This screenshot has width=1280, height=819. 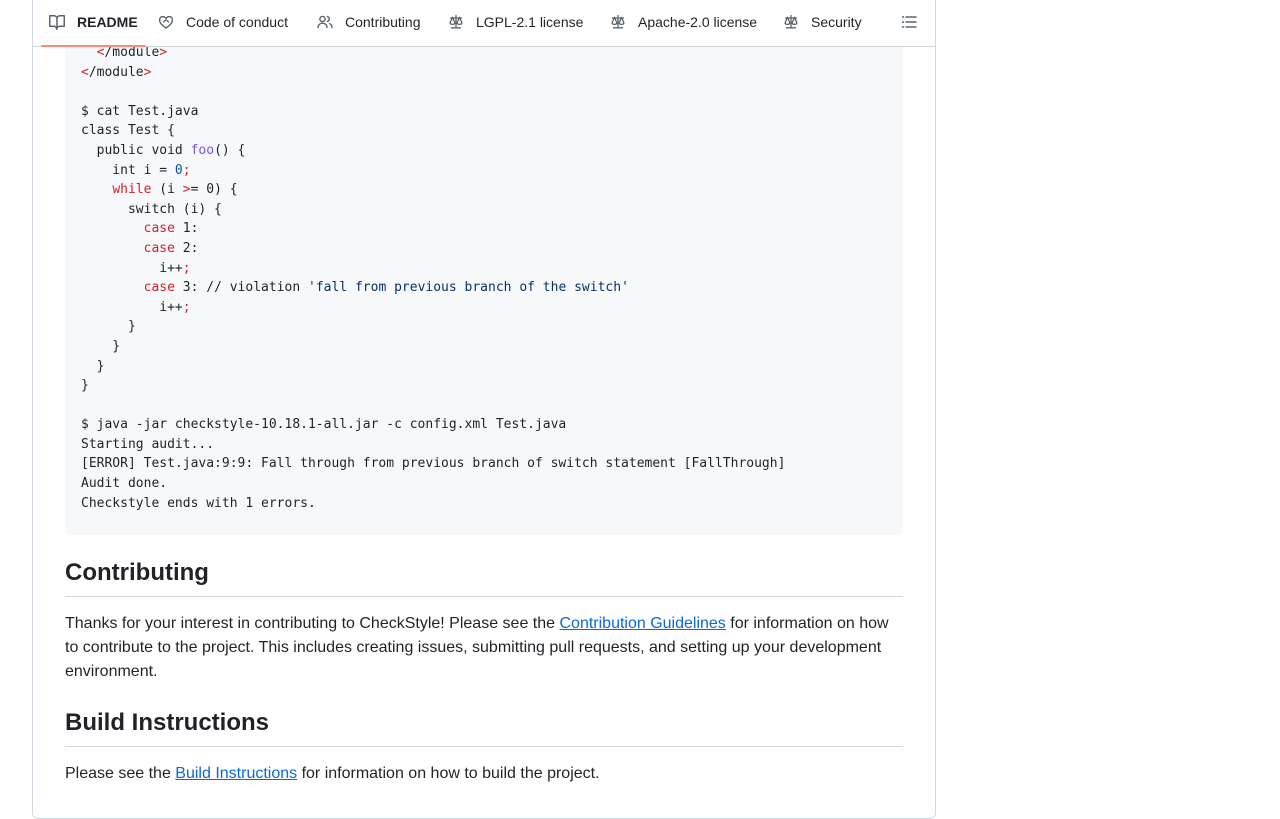 What do you see at coordinates (836, 22) in the screenshot?
I see `tab-label: Security` at bounding box center [836, 22].